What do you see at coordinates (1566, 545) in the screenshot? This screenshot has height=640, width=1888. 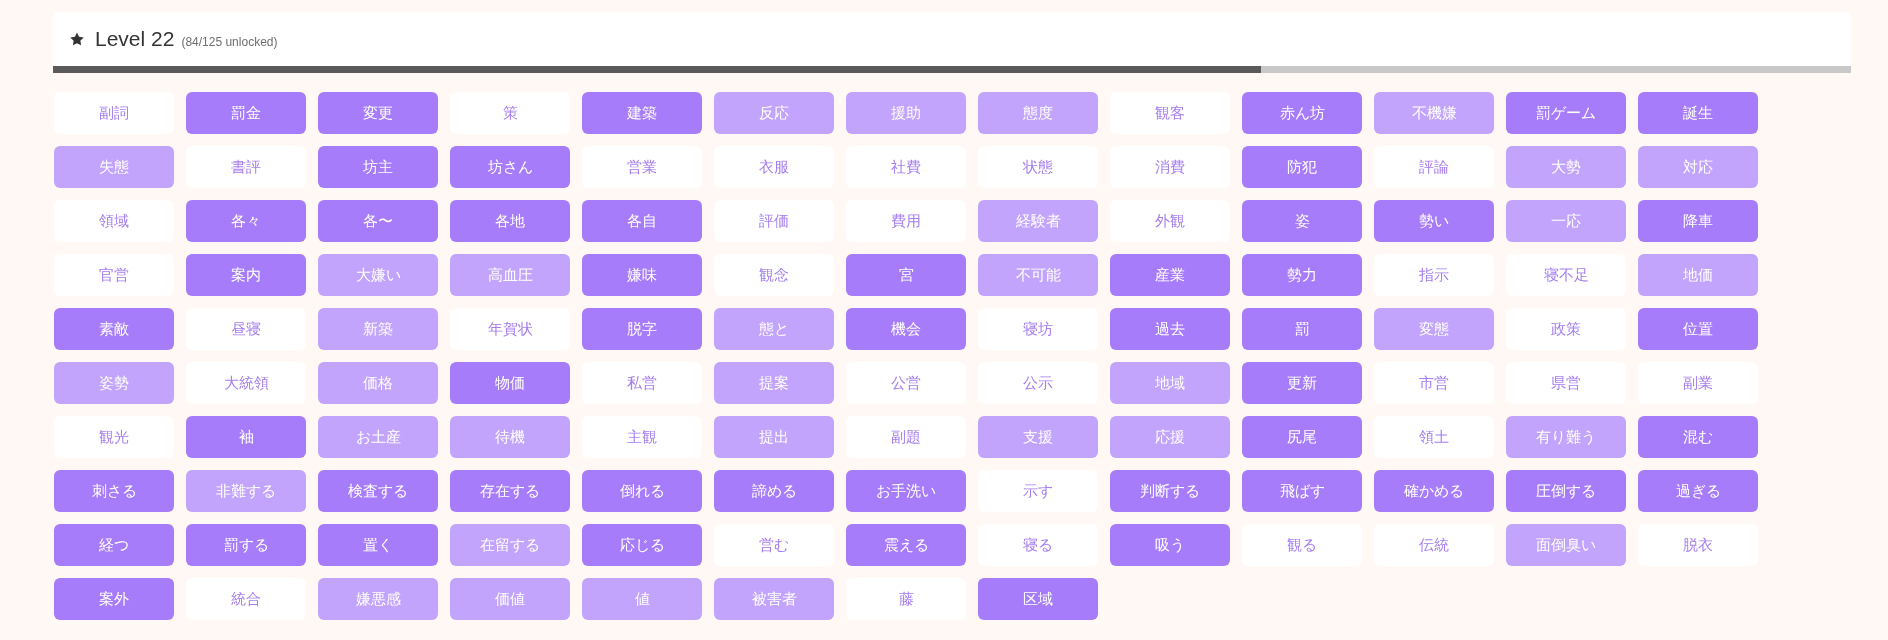 I see `word-tile: 面倒臭い` at bounding box center [1566, 545].